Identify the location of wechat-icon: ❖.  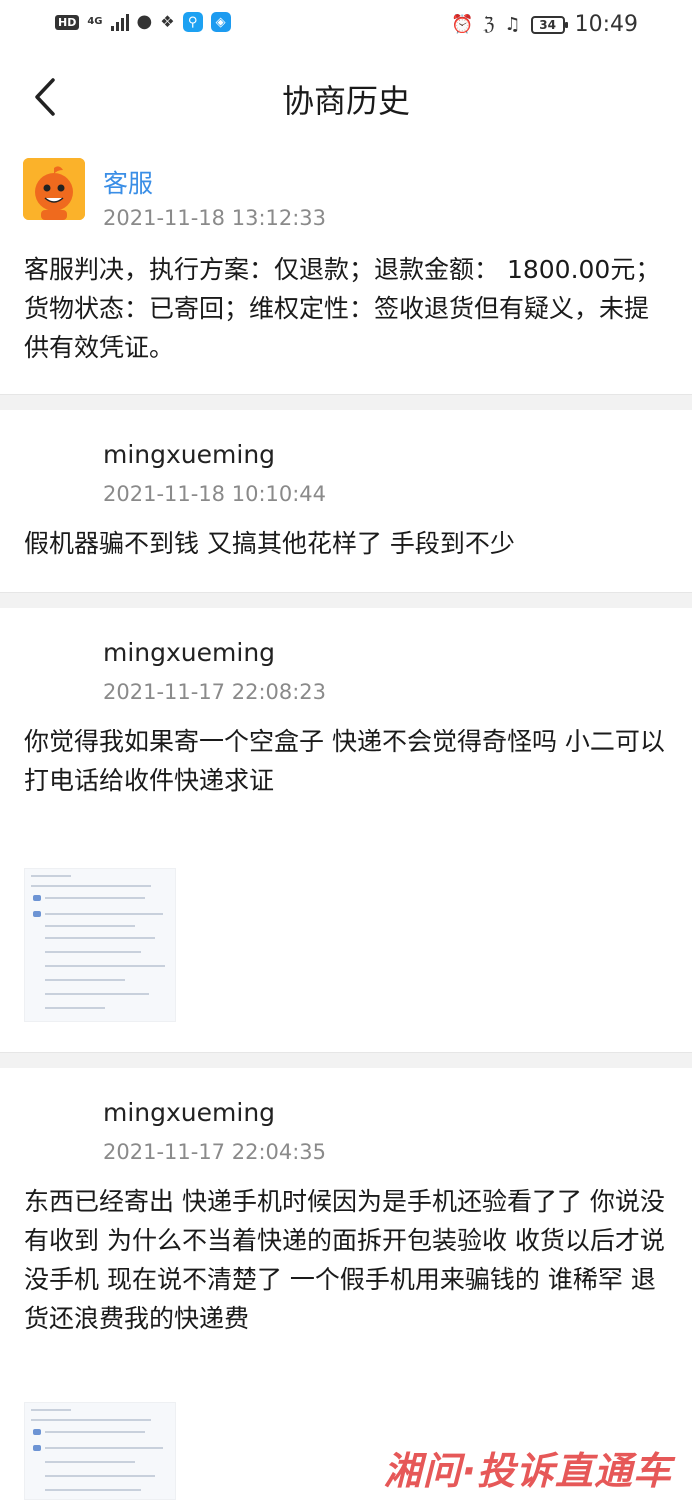
(167, 21).